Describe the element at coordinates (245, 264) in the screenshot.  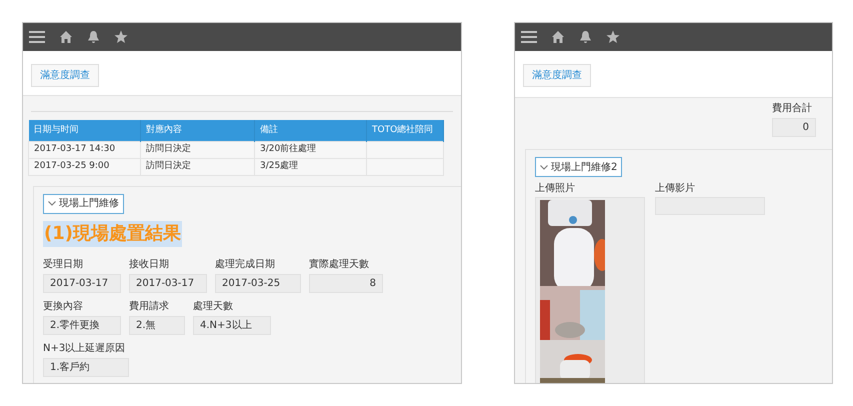
I see `field-label: 處理完成日期` at that location.